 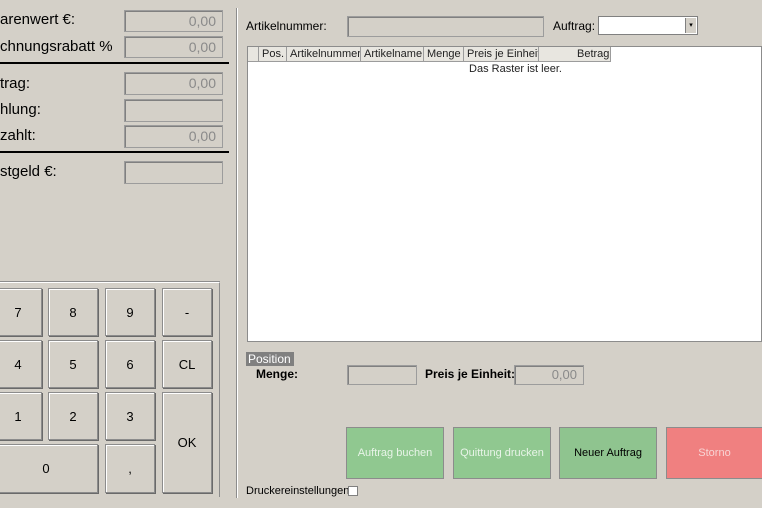 I want to click on preis-input: 0,00, so click(x=549, y=375).